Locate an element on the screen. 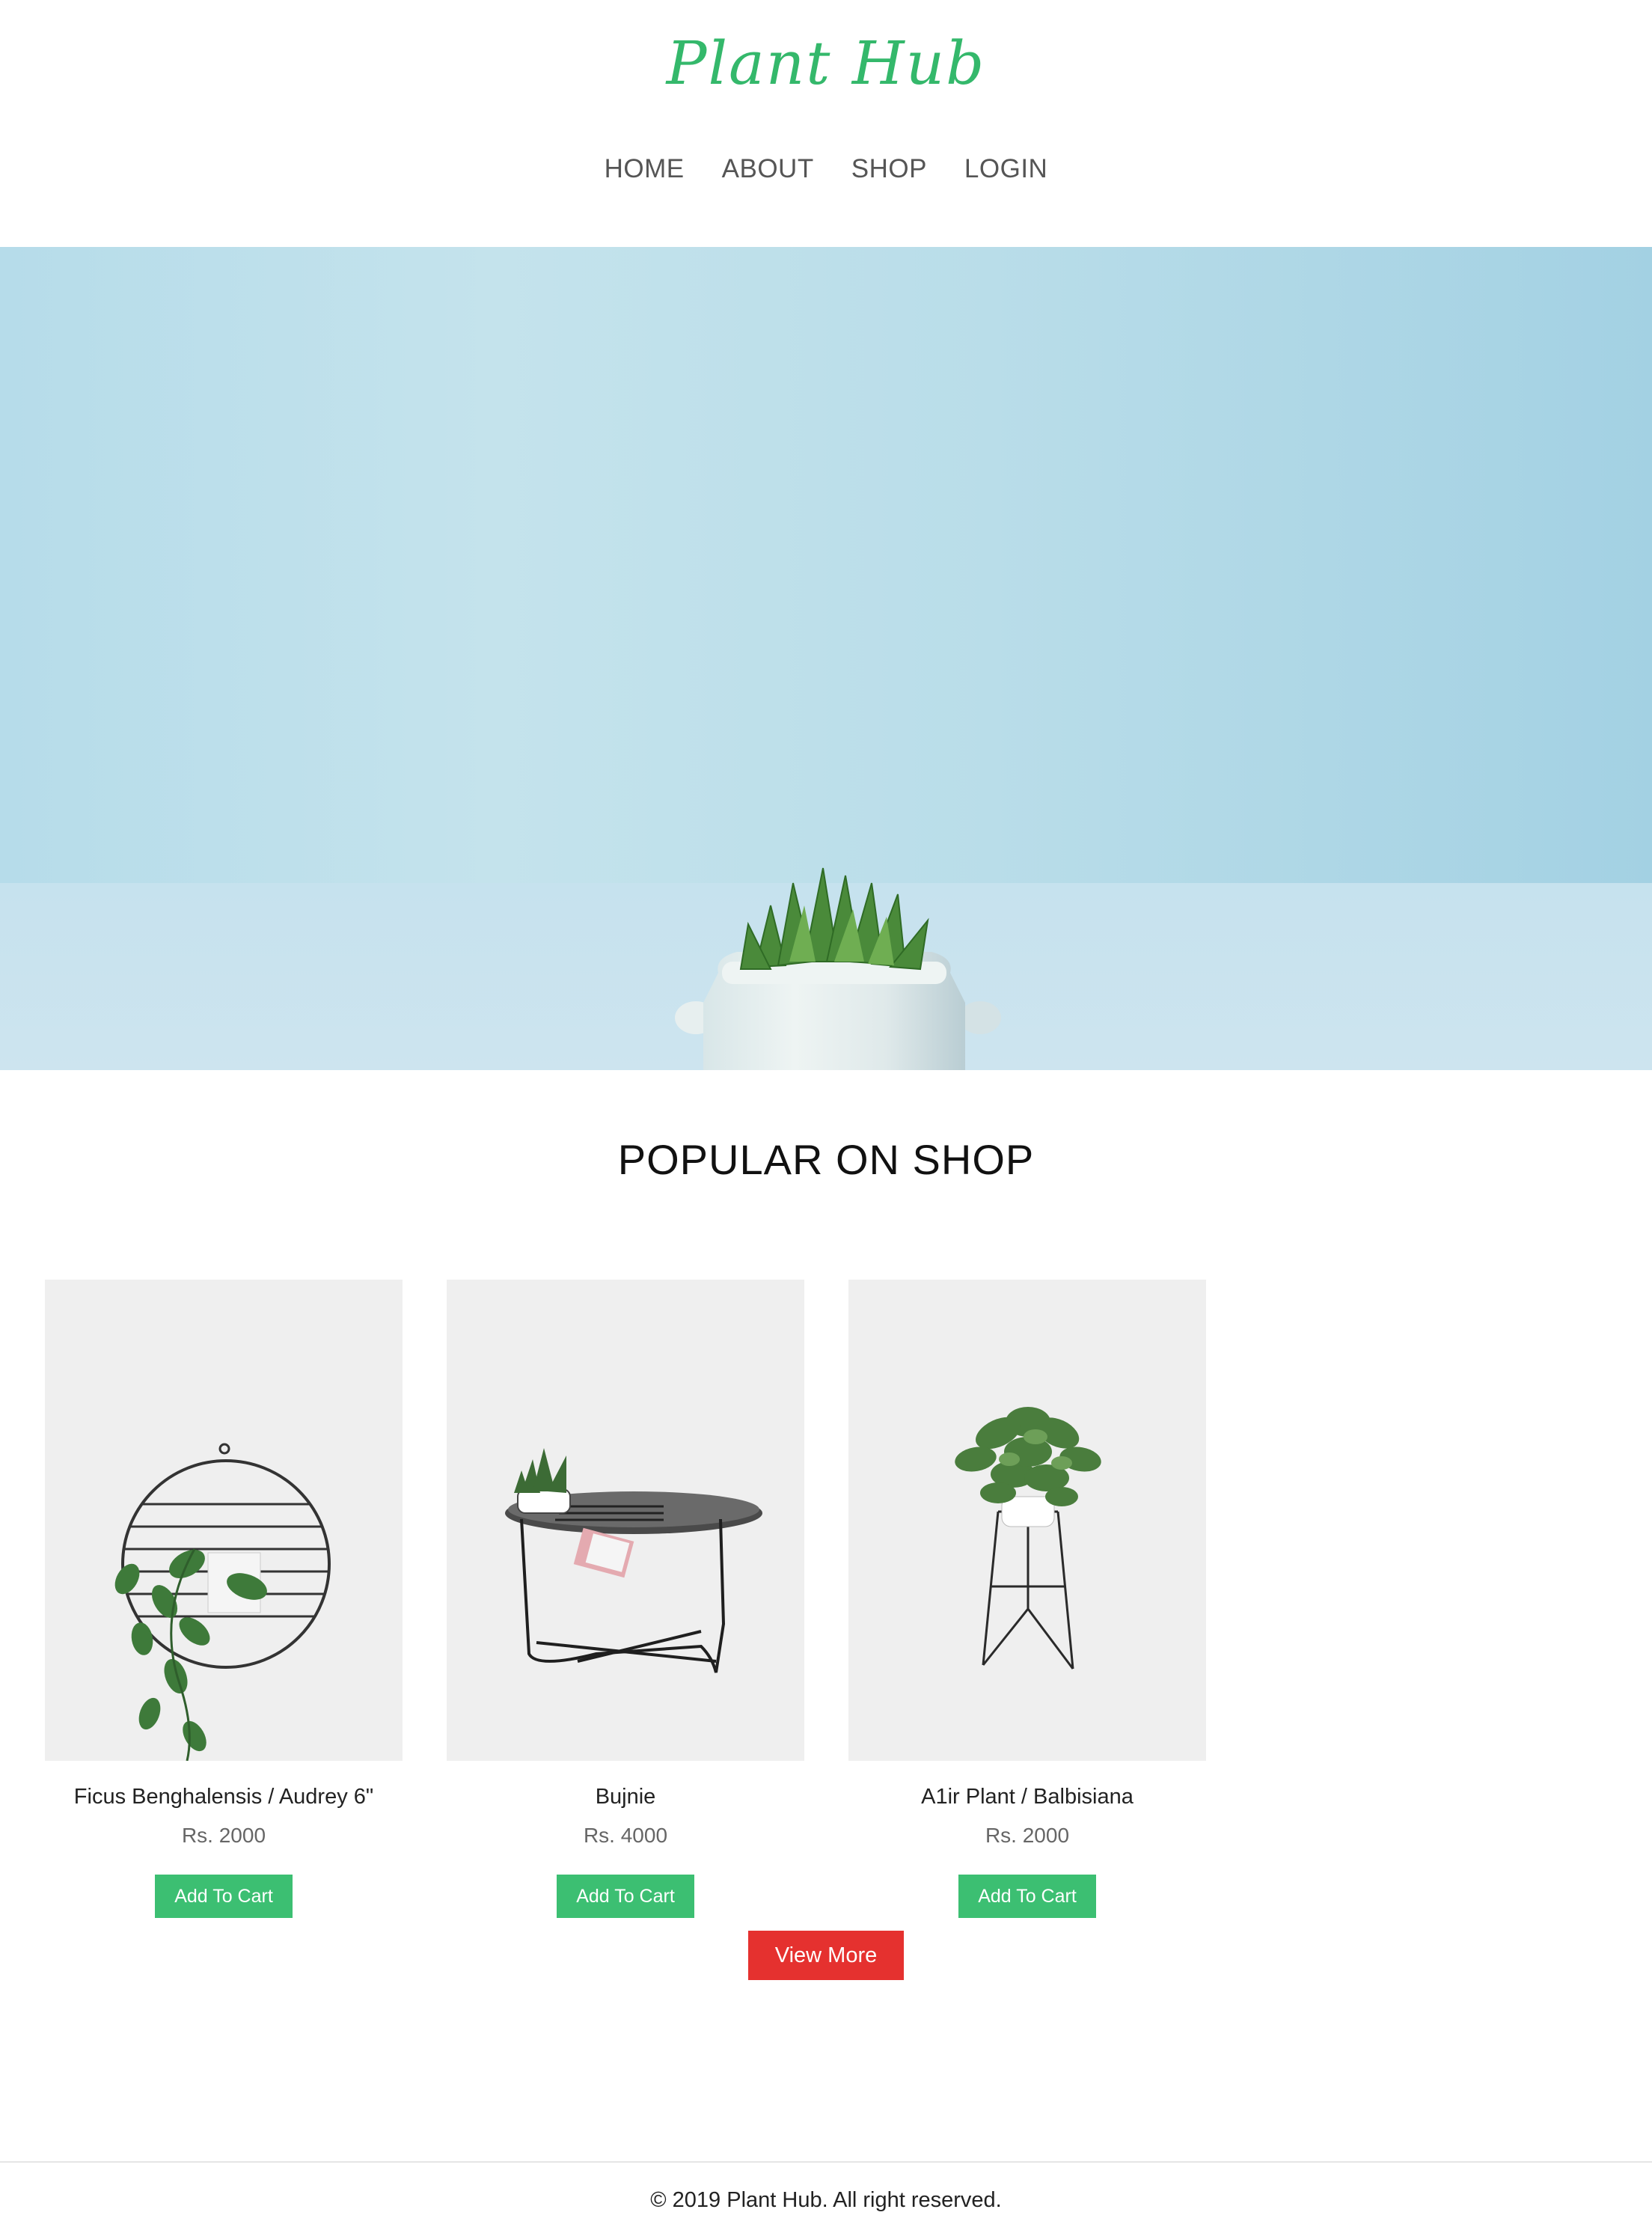 The width and height of the screenshot is (1652, 2239). product-card: Bujnie Rs. 4000 Add To Cart is located at coordinates (625, 1599).